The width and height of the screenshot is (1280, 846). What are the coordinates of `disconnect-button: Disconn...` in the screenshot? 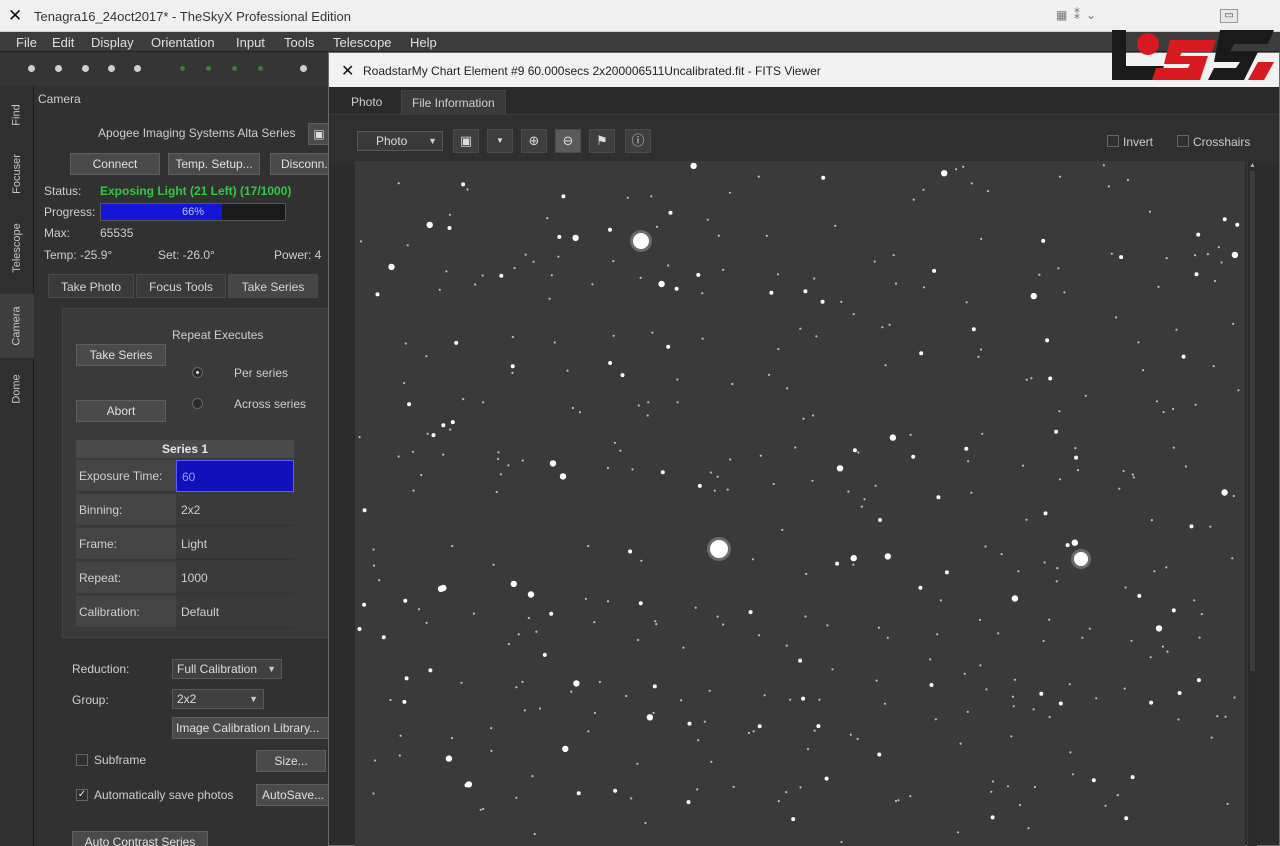 It's located at (300, 164).